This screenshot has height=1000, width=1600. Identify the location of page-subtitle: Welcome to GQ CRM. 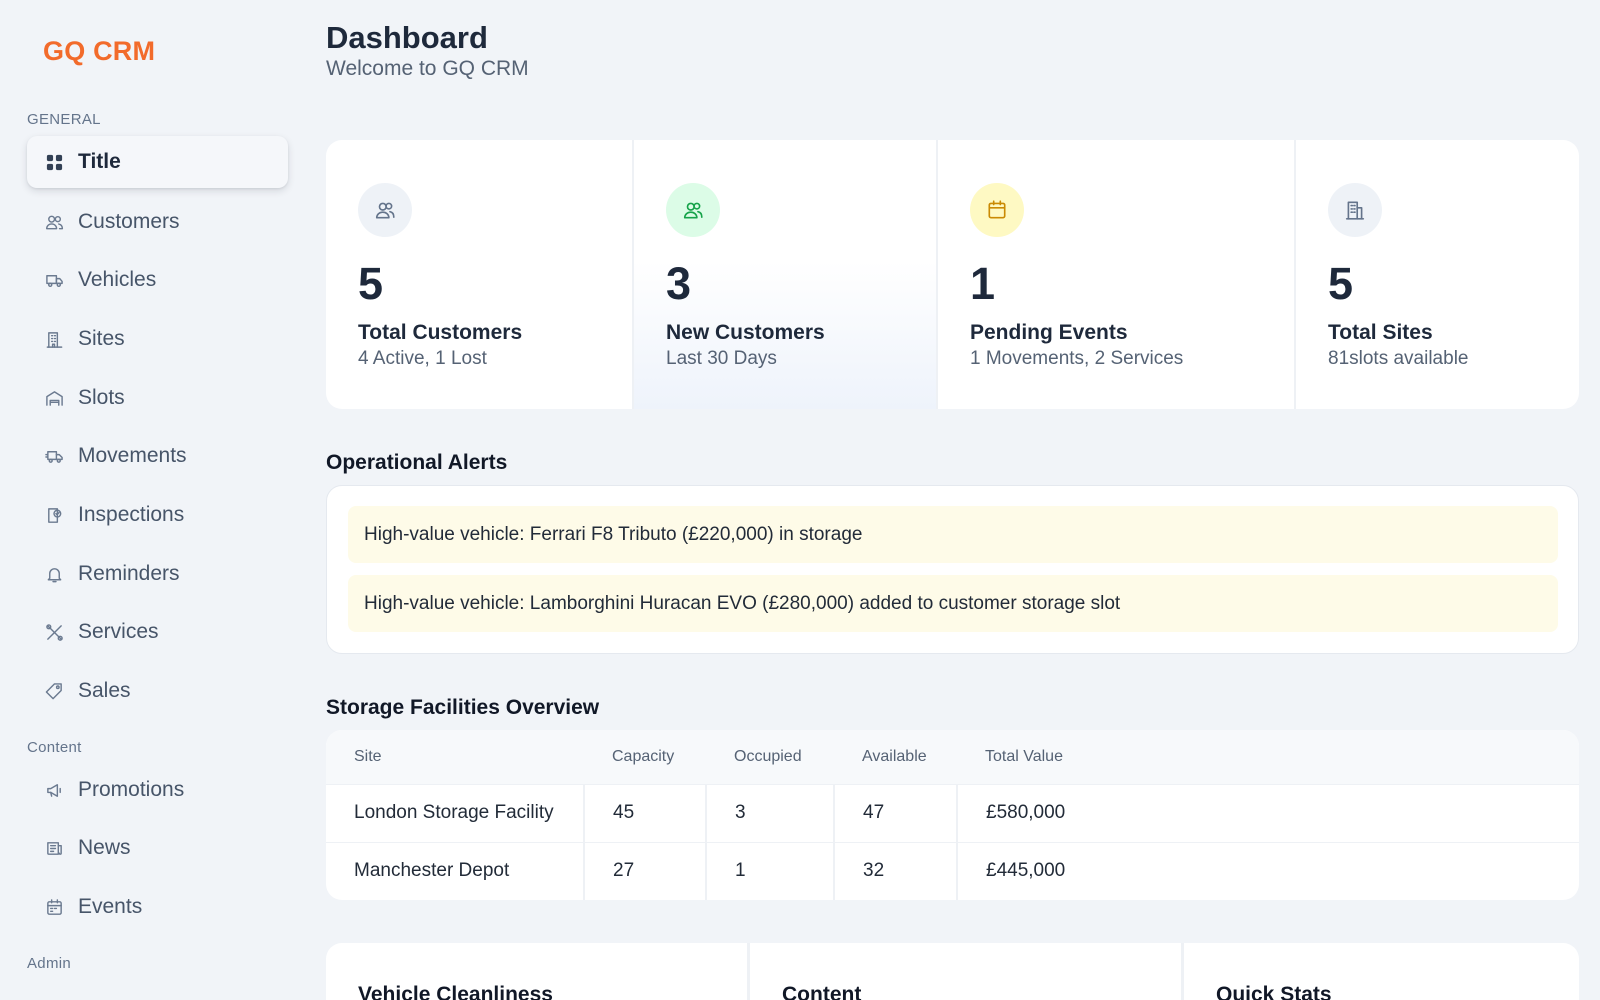
(427, 68).